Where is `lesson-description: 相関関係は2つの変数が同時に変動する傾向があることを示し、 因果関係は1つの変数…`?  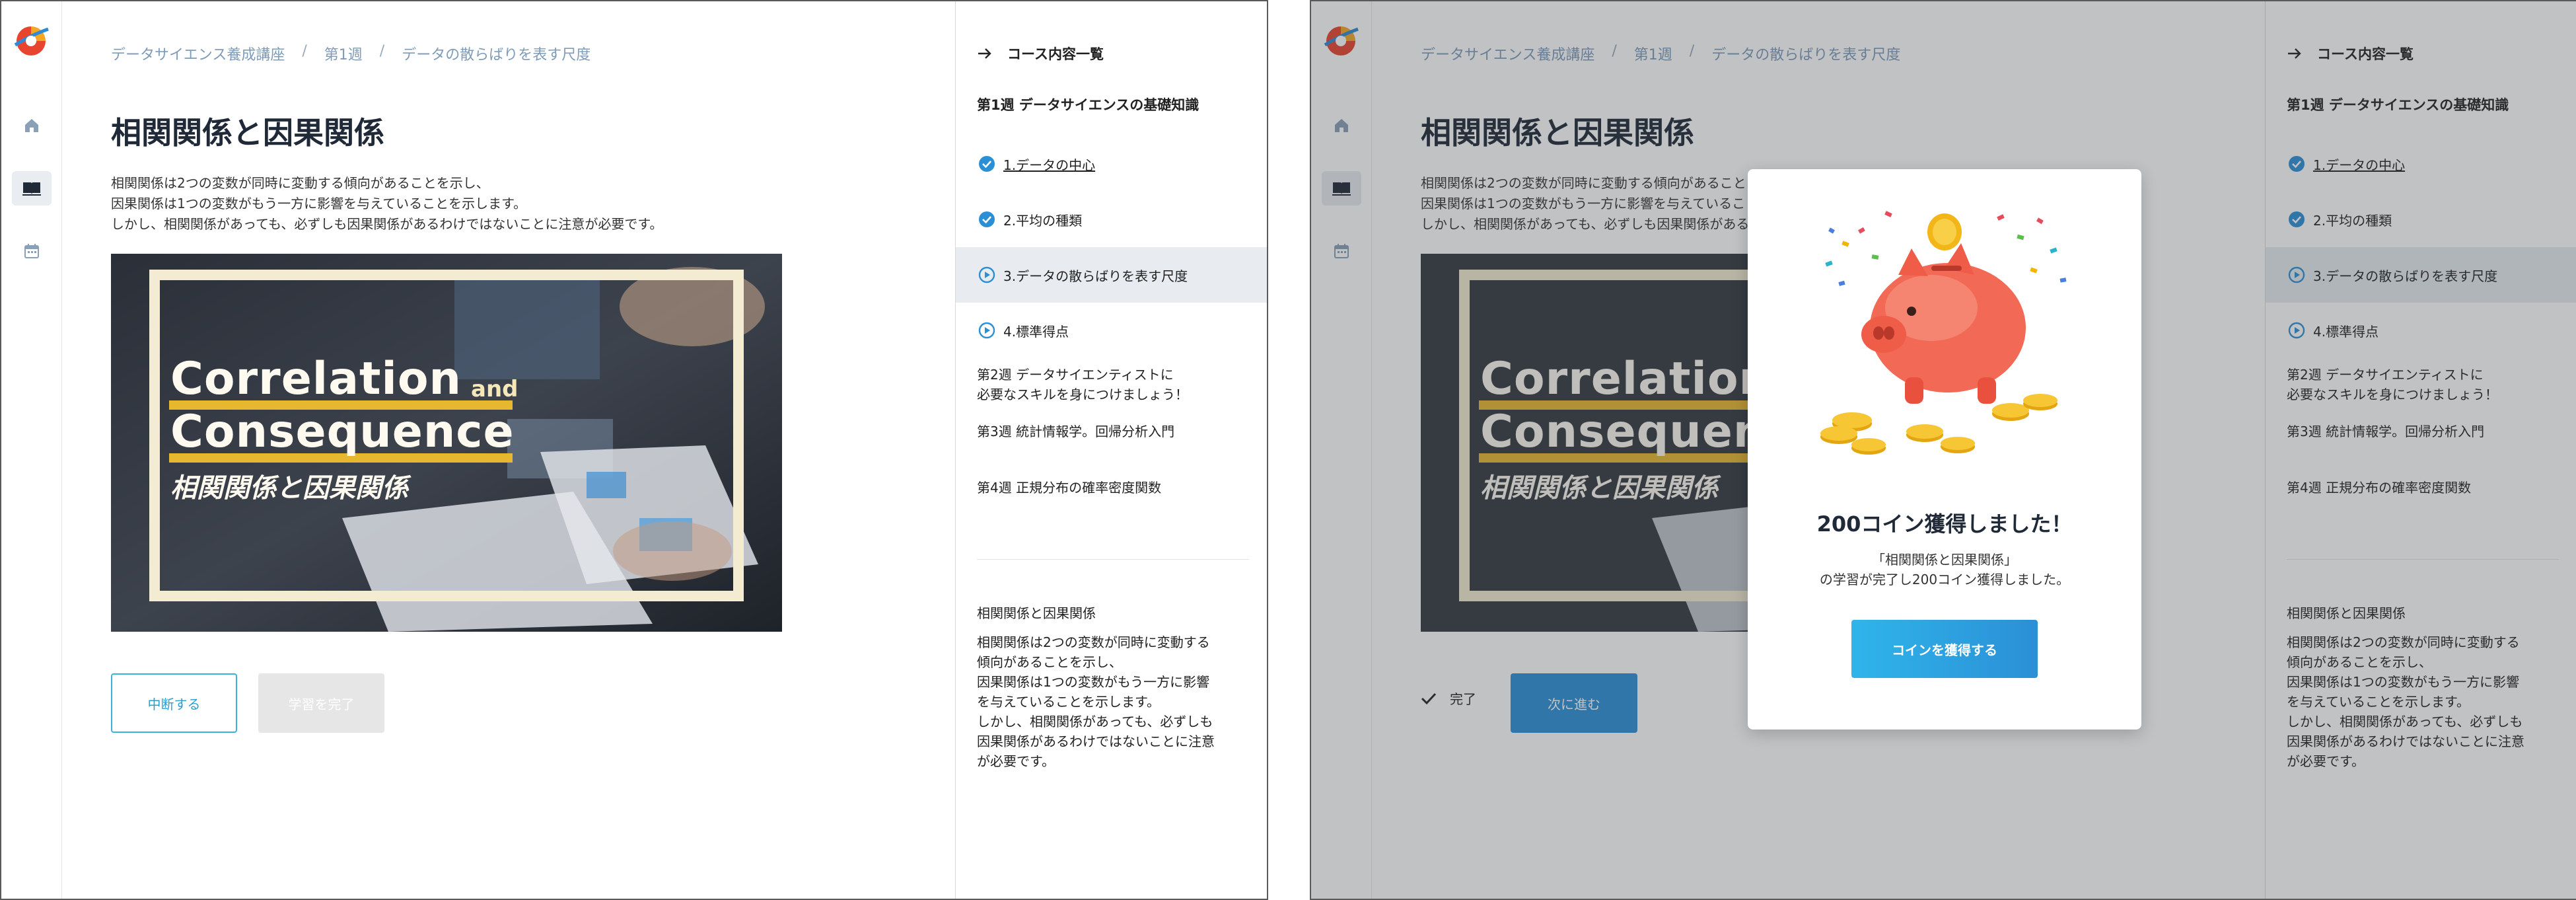 lesson-description: 相関関係は2つの変数が同時に変動する傾向があることを示し、 因果関係は1つの変数… is located at coordinates (386, 204).